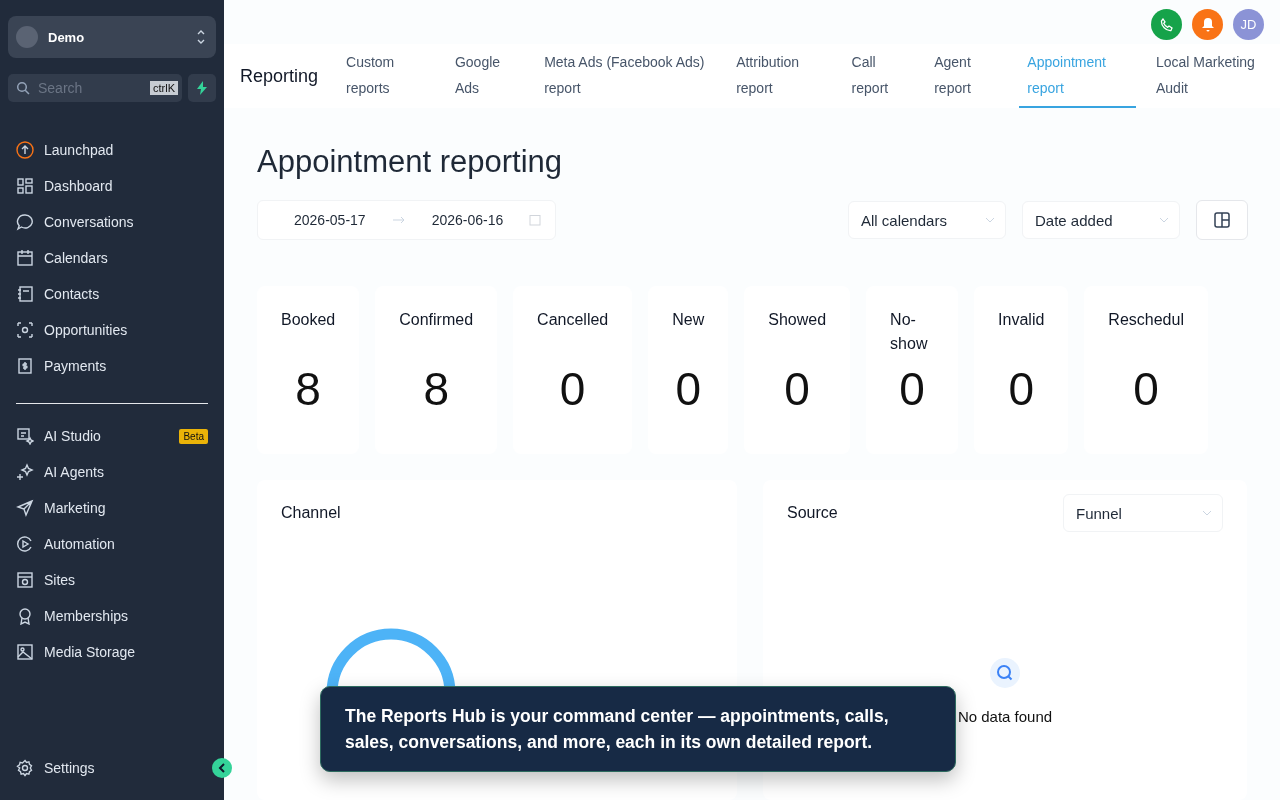 Image resolution: width=1280 pixels, height=800 pixels. I want to click on play-circle-icon, so click(25, 544).